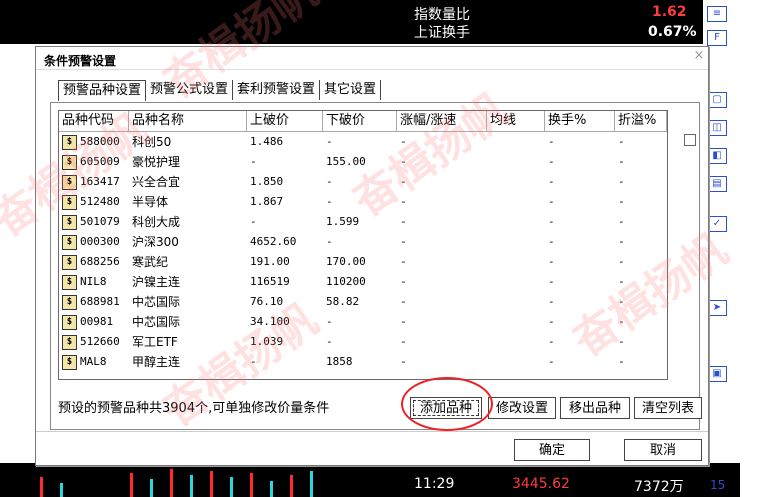 This screenshot has width=757, height=497. Describe the element at coordinates (346, 161) in the screenshot. I see `cell-lower: 155.00` at that location.